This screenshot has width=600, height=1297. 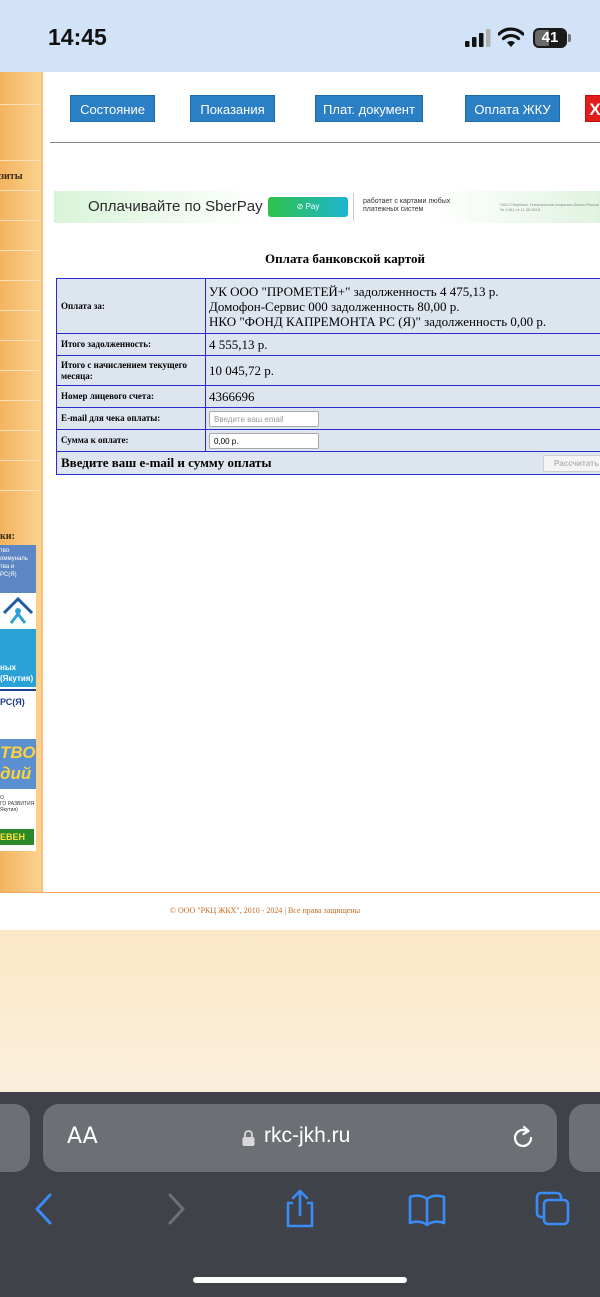 What do you see at coordinates (175, 206) in the screenshot?
I see `sberpay-title: Оплачивайте по SberPay` at bounding box center [175, 206].